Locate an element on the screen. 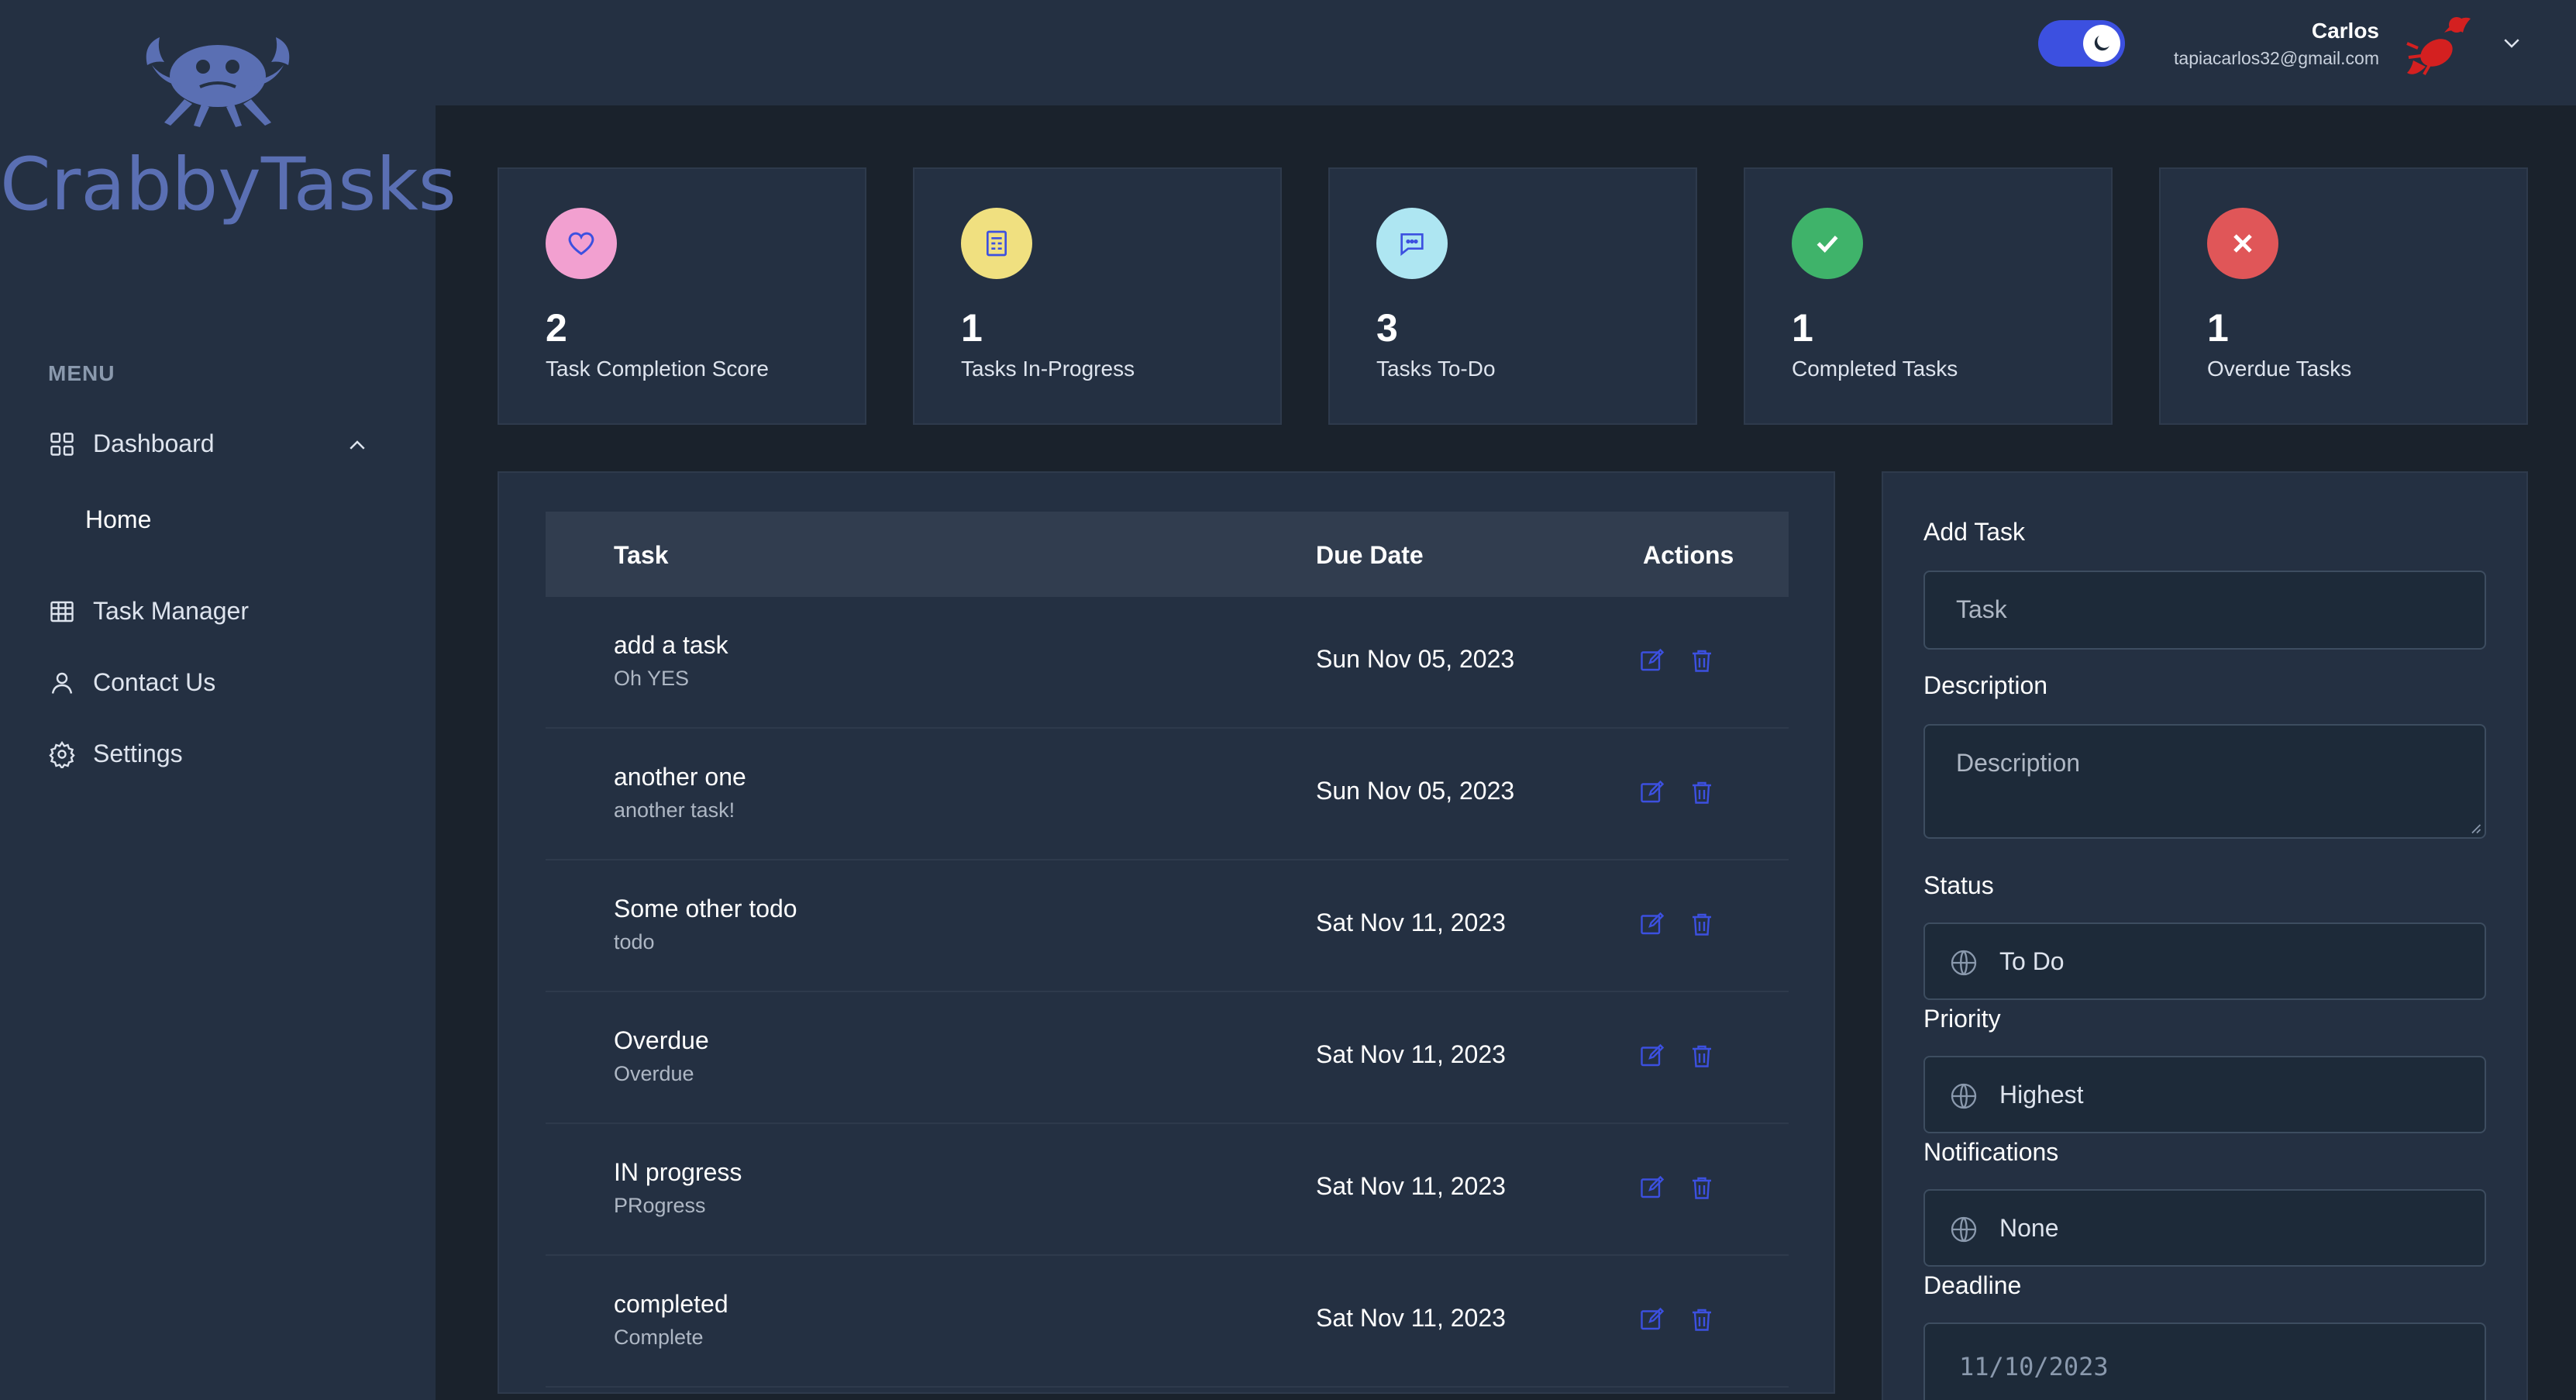 The height and width of the screenshot is (1400, 2576). stat-label: Overdue Tasks is located at coordinates (2279, 369).